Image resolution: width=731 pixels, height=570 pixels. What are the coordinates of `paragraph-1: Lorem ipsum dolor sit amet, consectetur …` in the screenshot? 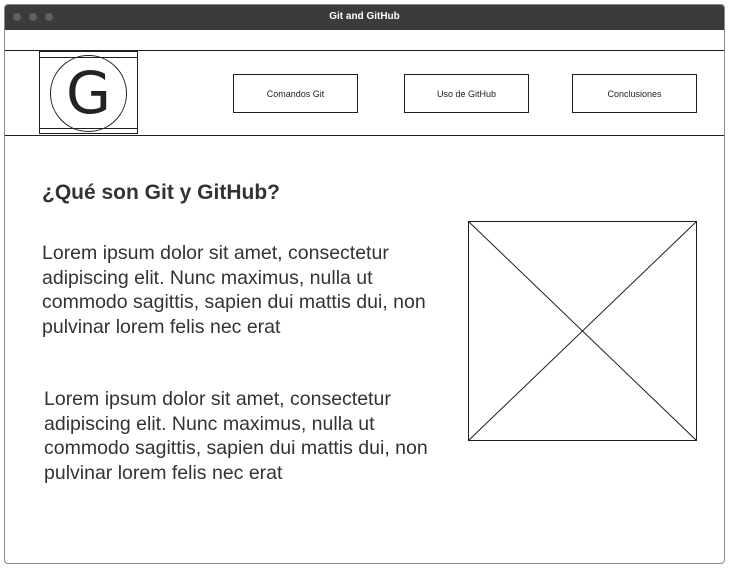 It's located at (234, 290).